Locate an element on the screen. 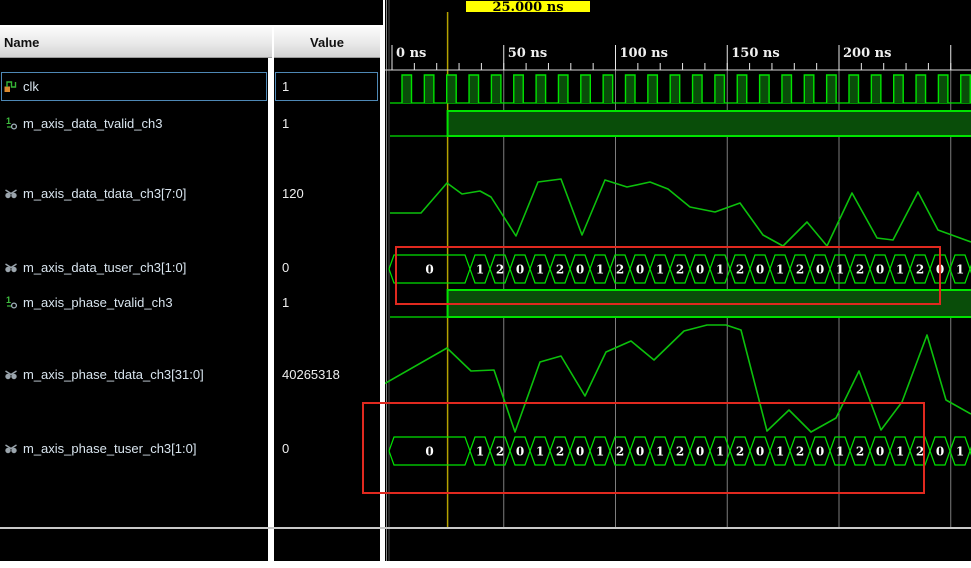 The image size is (971, 568). signal-name-label: m_axis_phase_tdata_ch3[31:0] is located at coordinates (113, 374).